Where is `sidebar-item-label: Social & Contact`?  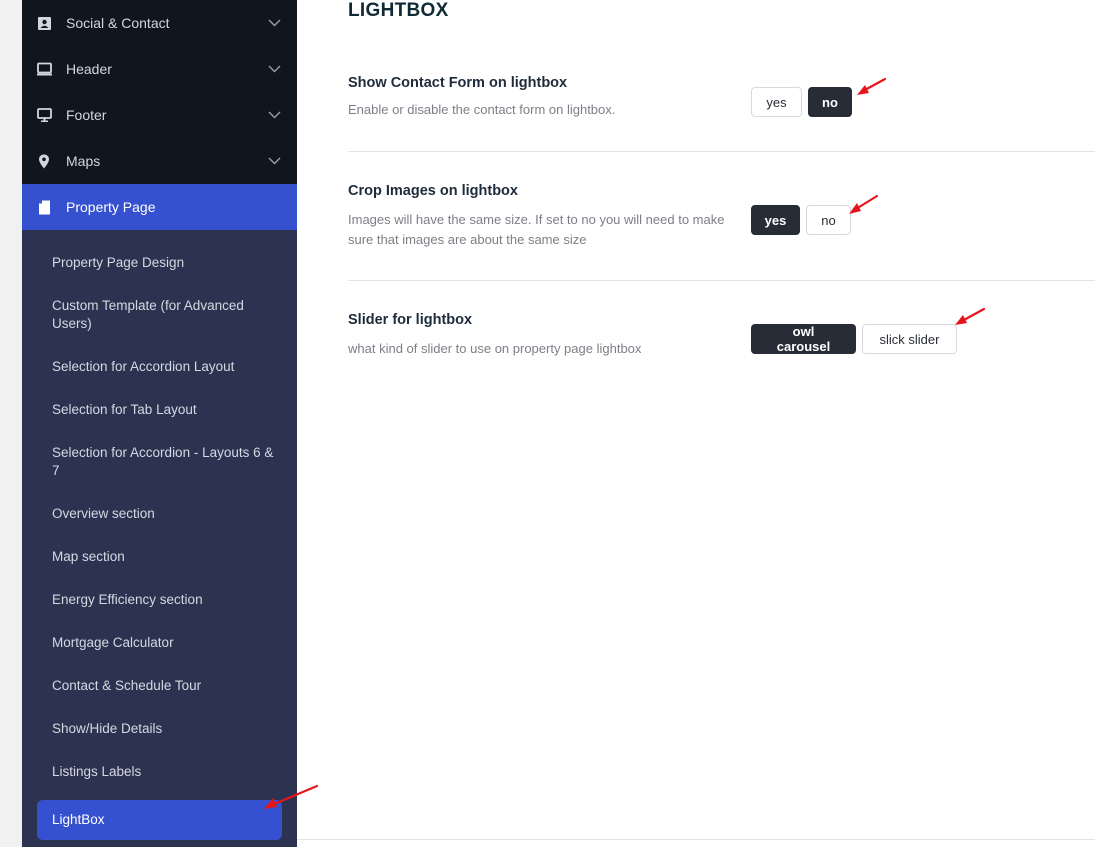
sidebar-item-label: Social & Contact is located at coordinates (118, 23).